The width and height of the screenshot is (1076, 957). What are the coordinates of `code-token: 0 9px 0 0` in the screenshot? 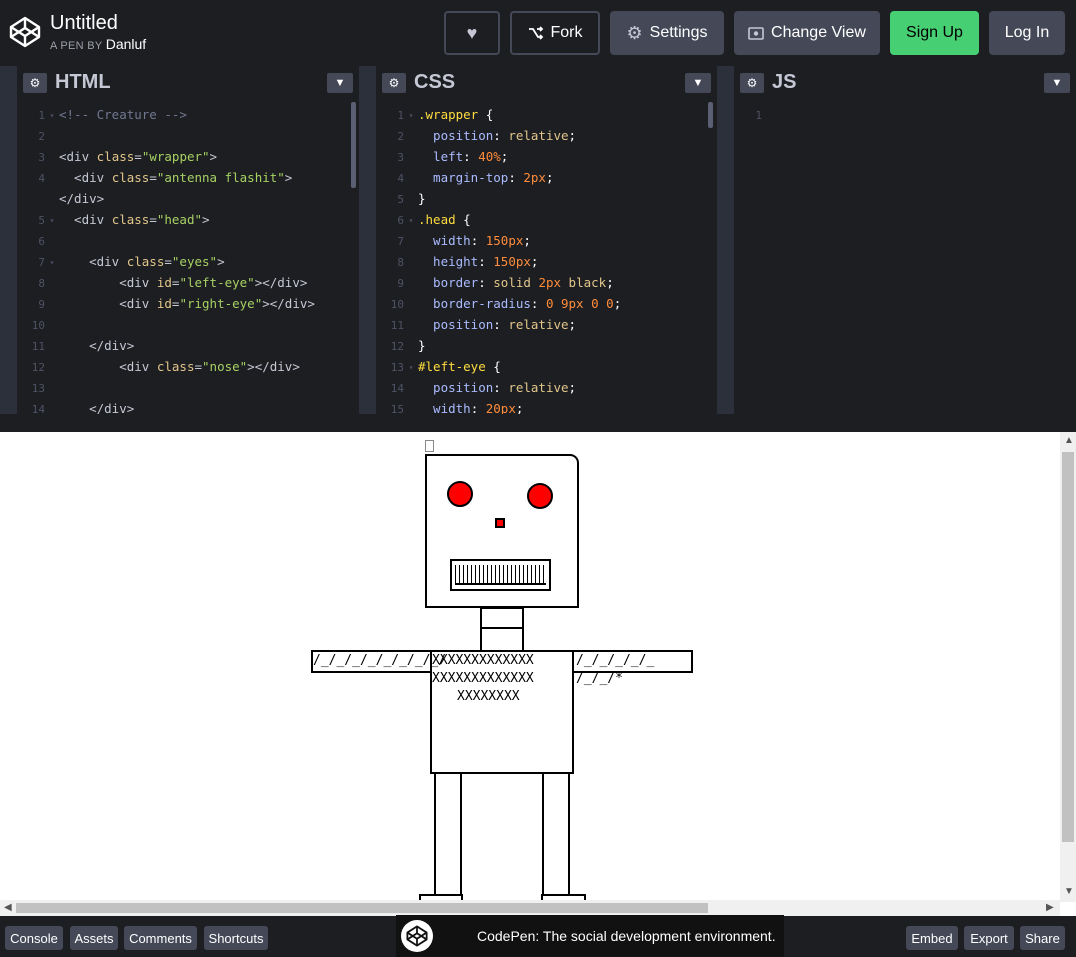 It's located at (579, 303).